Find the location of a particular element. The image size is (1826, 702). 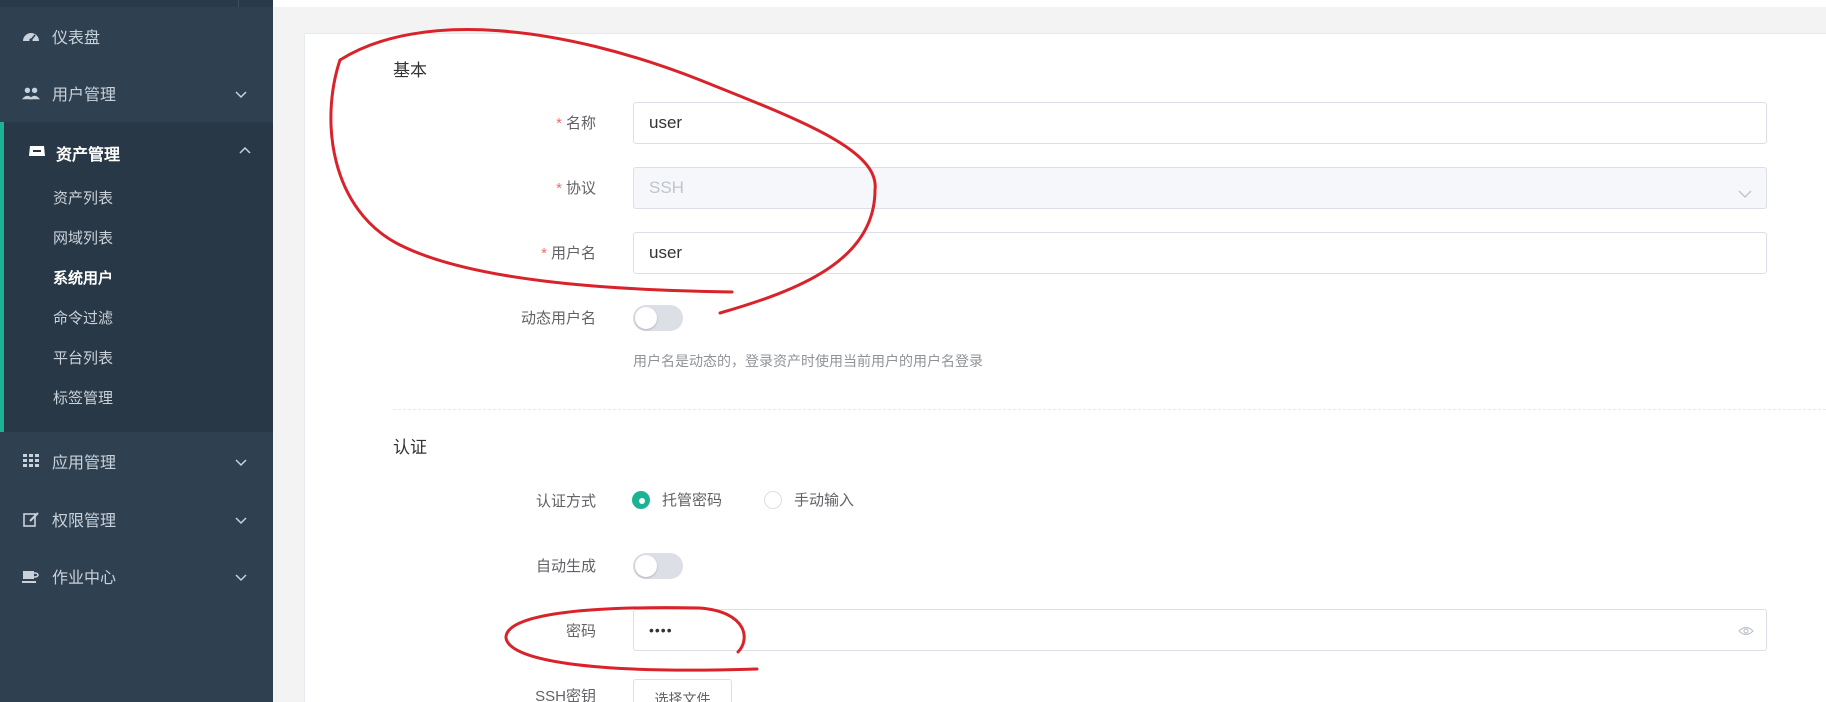

submenu-item-command-filter: 命令过滤 is located at coordinates (83, 317).